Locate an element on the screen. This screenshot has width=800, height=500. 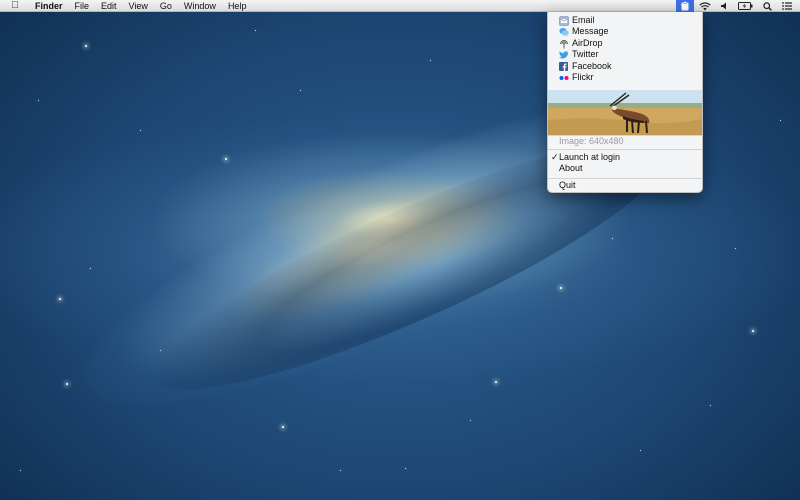
menu-item-label: Message is located at coordinates (590, 31).